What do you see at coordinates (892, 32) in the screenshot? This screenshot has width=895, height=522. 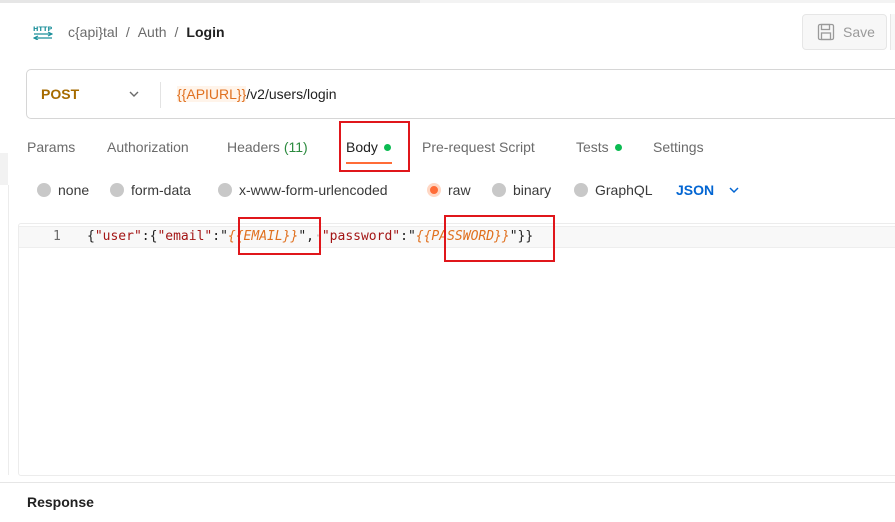 I see `save-dropdown-edge` at bounding box center [892, 32].